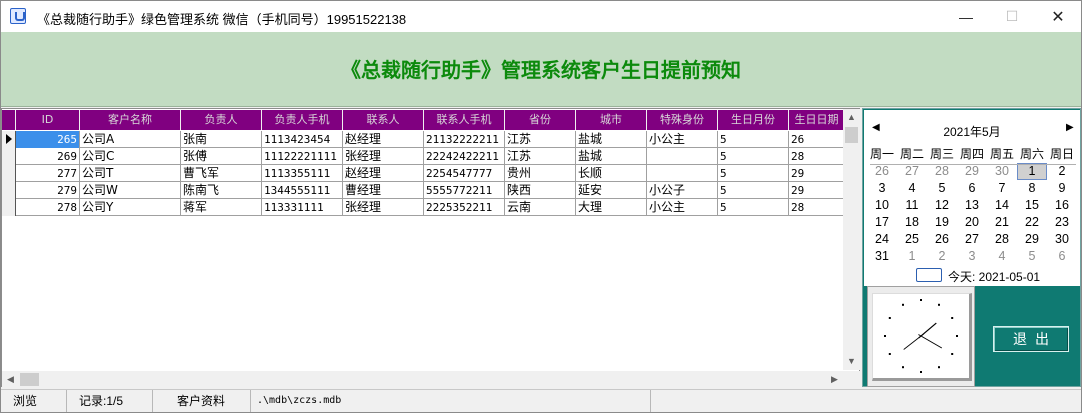 The height and width of the screenshot is (413, 1082). What do you see at coordinates (882, 222) in the screenshot?
I see `calendar-day: 17` at bounding box center [882, 222].